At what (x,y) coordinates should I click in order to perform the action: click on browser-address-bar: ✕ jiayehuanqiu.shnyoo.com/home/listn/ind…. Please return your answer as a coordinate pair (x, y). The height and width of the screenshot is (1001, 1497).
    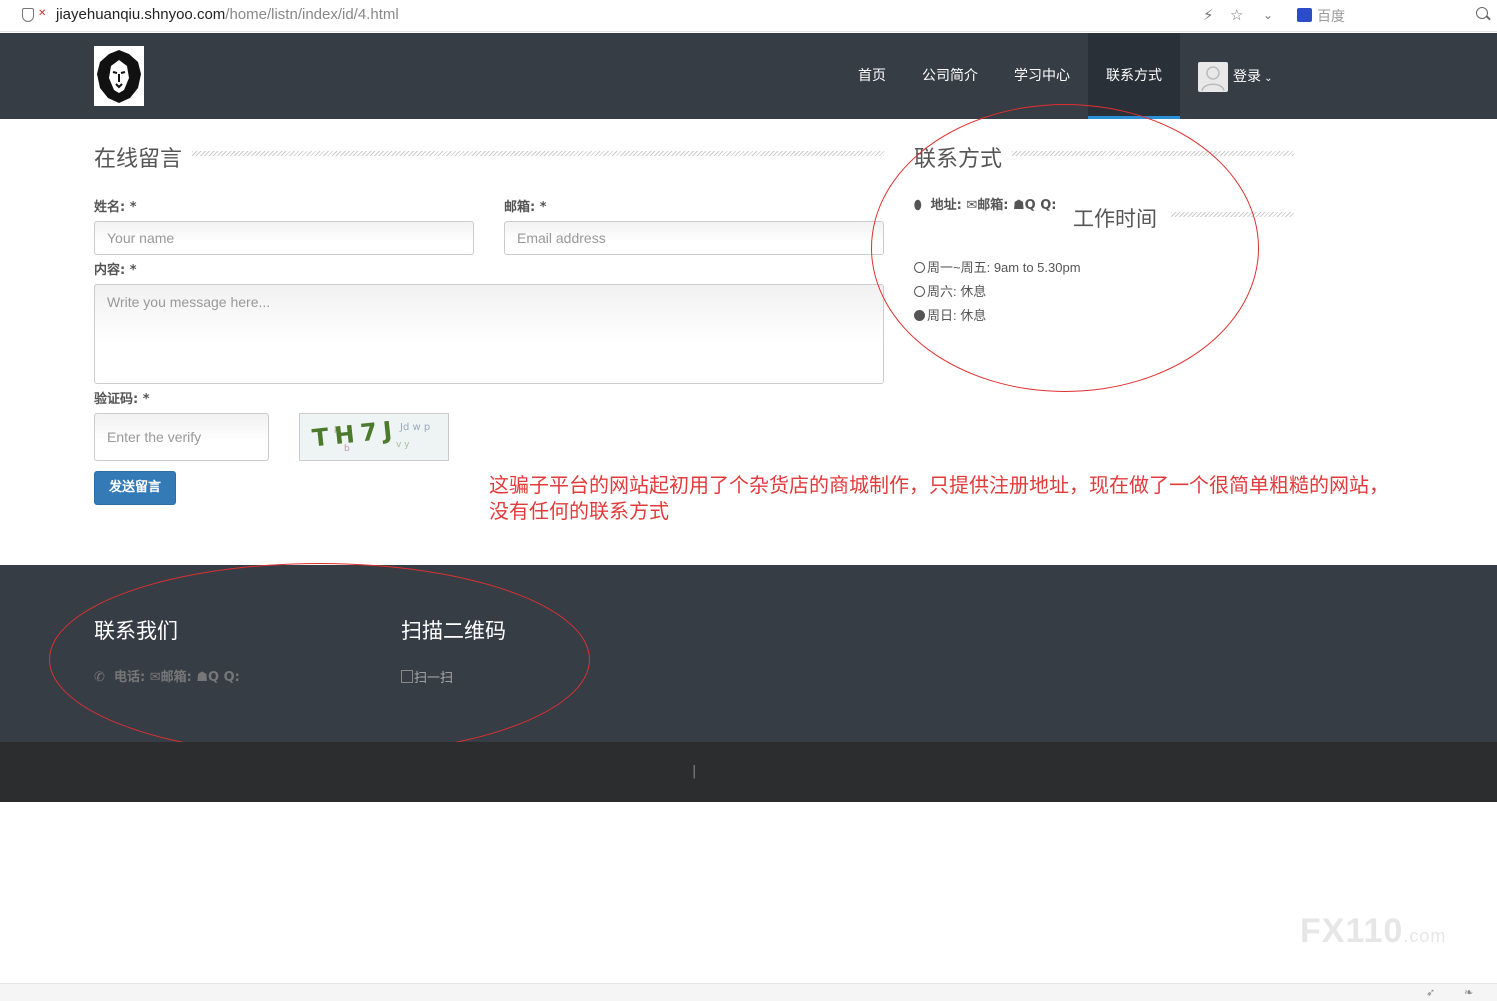
    Looking at the image, I should click on (748, 16).